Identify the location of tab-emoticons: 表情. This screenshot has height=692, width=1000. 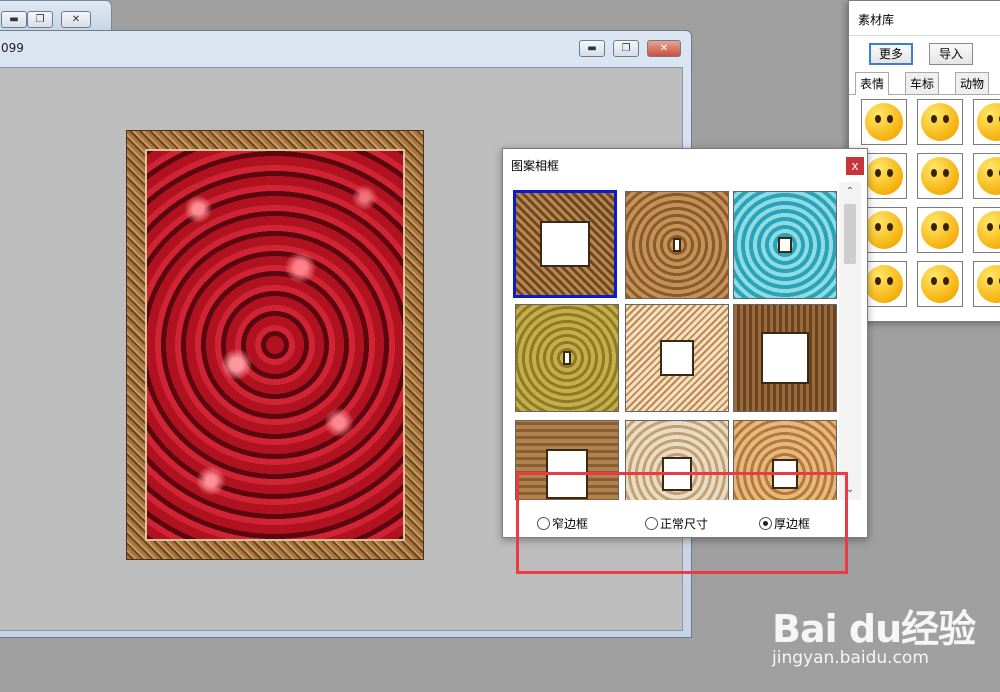
(872, 83).